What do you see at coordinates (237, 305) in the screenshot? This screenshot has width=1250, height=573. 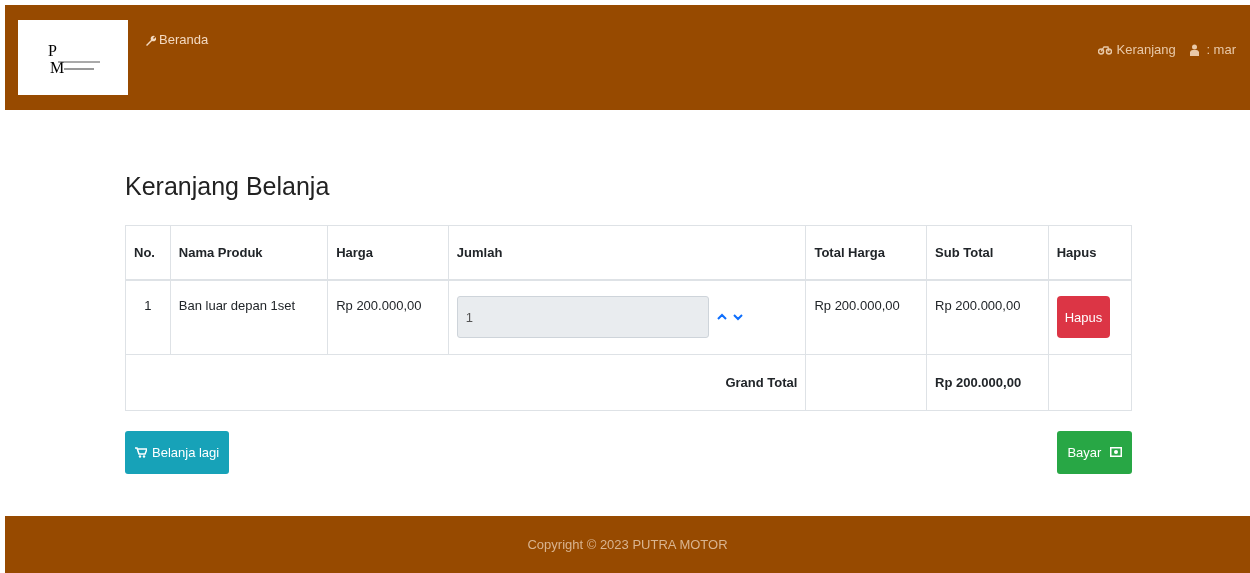 I see `table-cell: Ban luar depan 1set` at bounding box center [237, 305].